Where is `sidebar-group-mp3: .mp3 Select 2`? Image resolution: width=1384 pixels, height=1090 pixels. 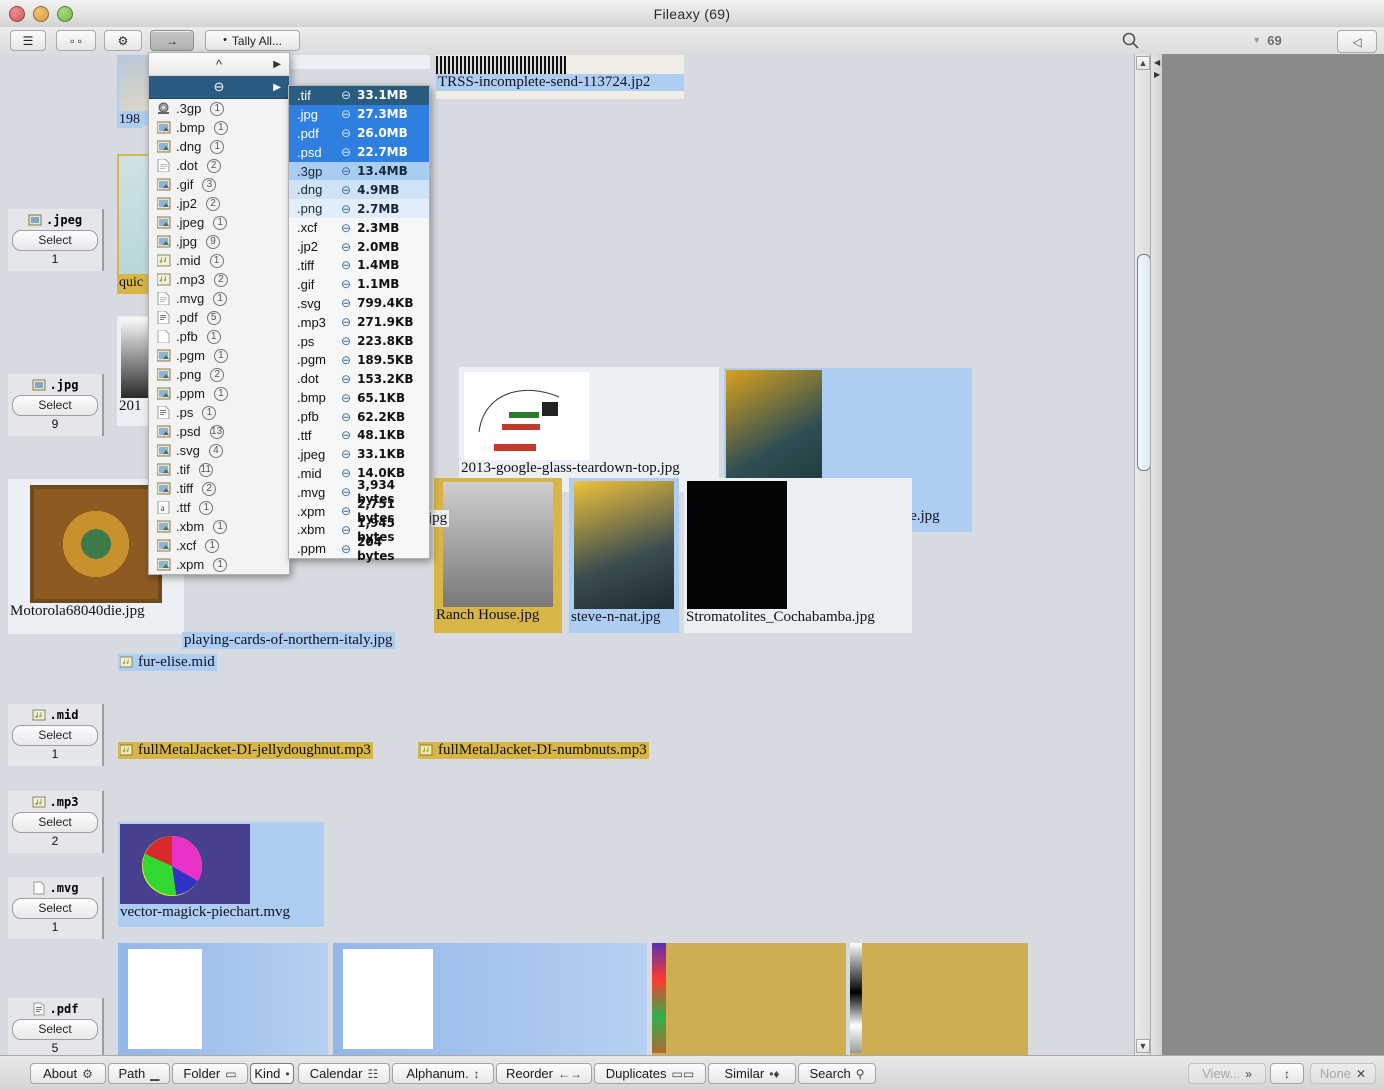
sidebar-group-mp3: .mp3 Select 2 is located at coordinates (56, 822).